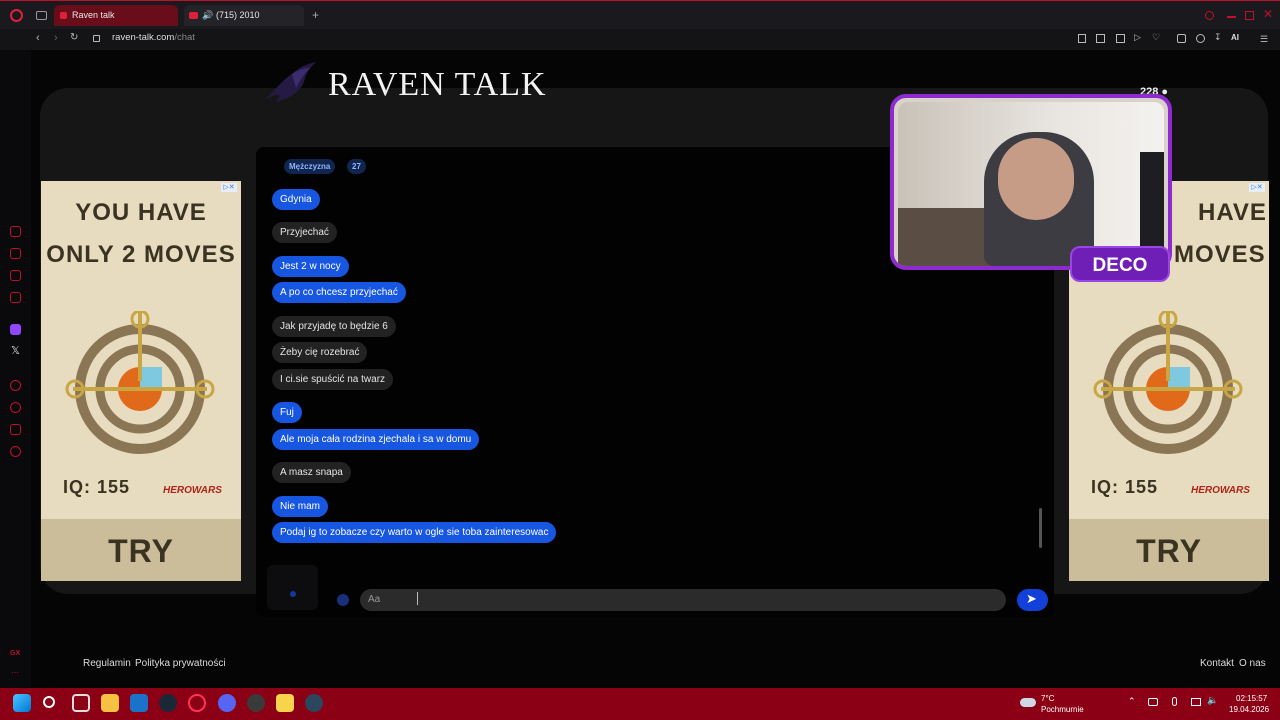  What do you see at coordinates (1251, 698) in the screenshot?
I see `clock-time: 02:15:57` at bounding box center [1251, 698].